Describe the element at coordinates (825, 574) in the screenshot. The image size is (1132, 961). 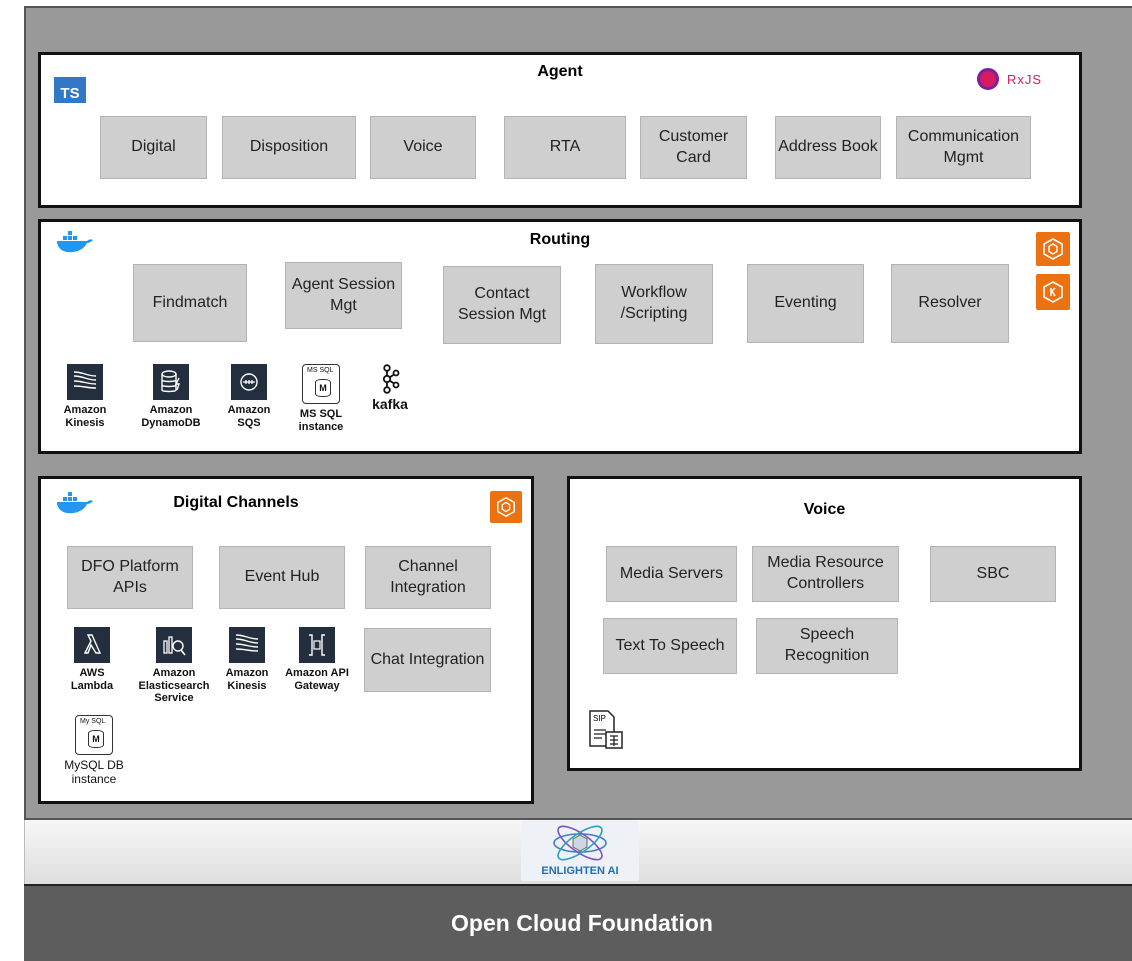
I see `voice-box-media-resource-controllers: Media Resource Controllers` at that location.